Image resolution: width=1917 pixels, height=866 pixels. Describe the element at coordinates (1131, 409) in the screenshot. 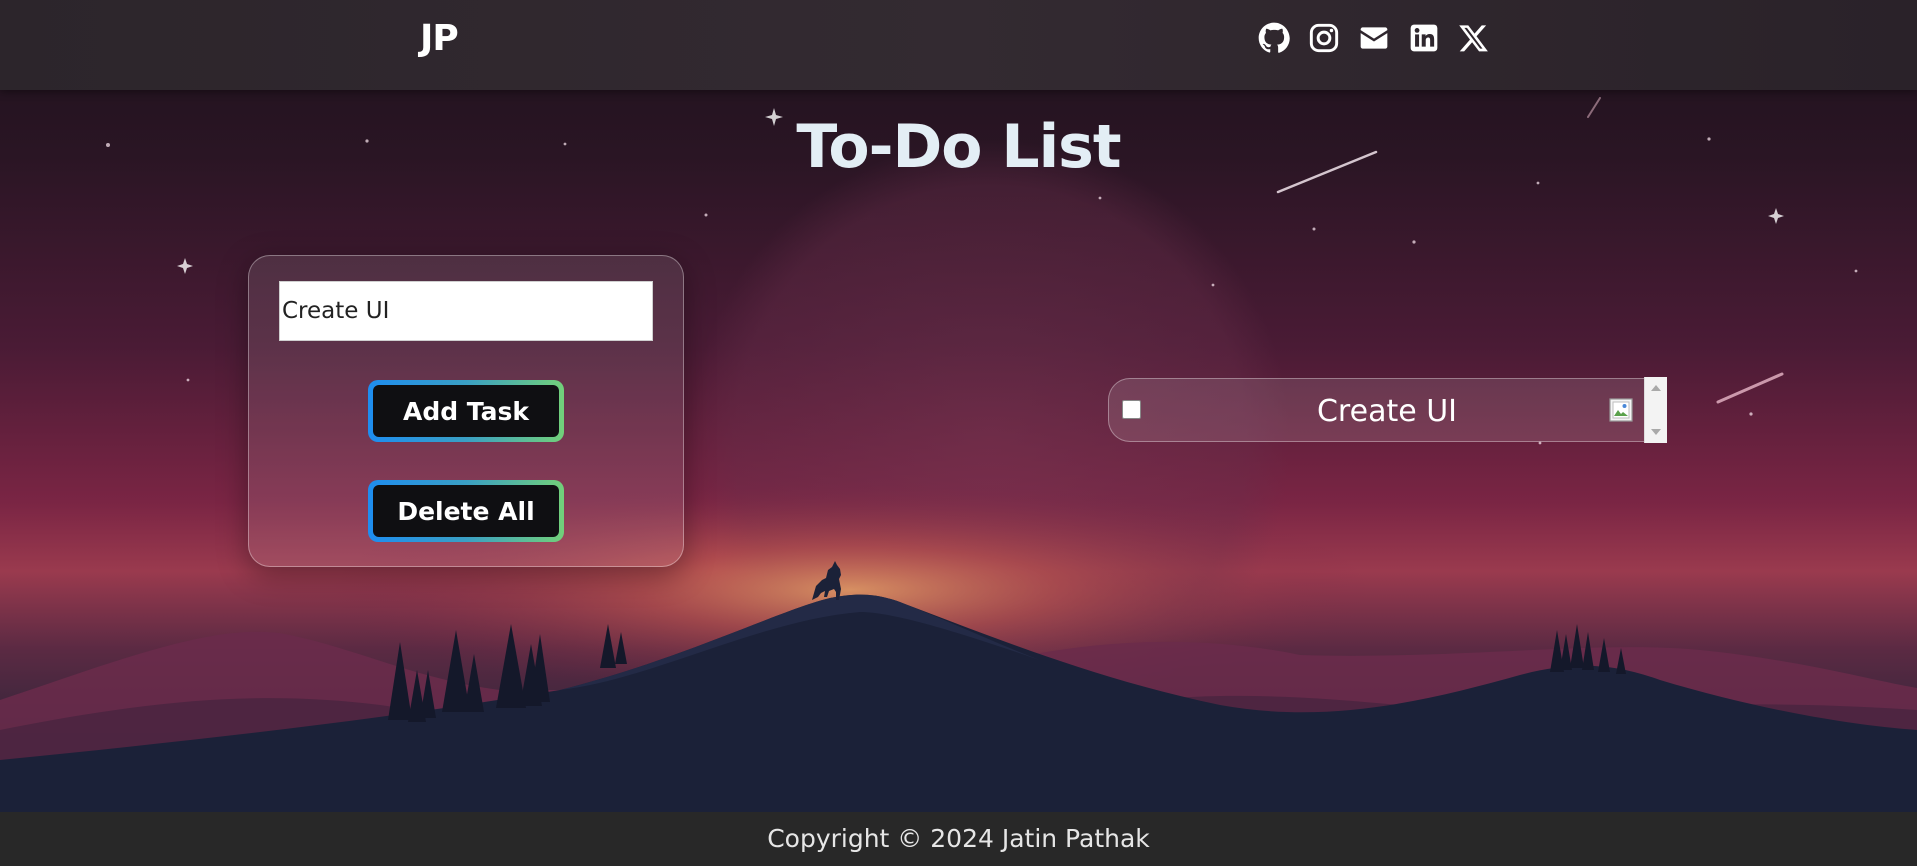

I see `task-checkbox` at that location.